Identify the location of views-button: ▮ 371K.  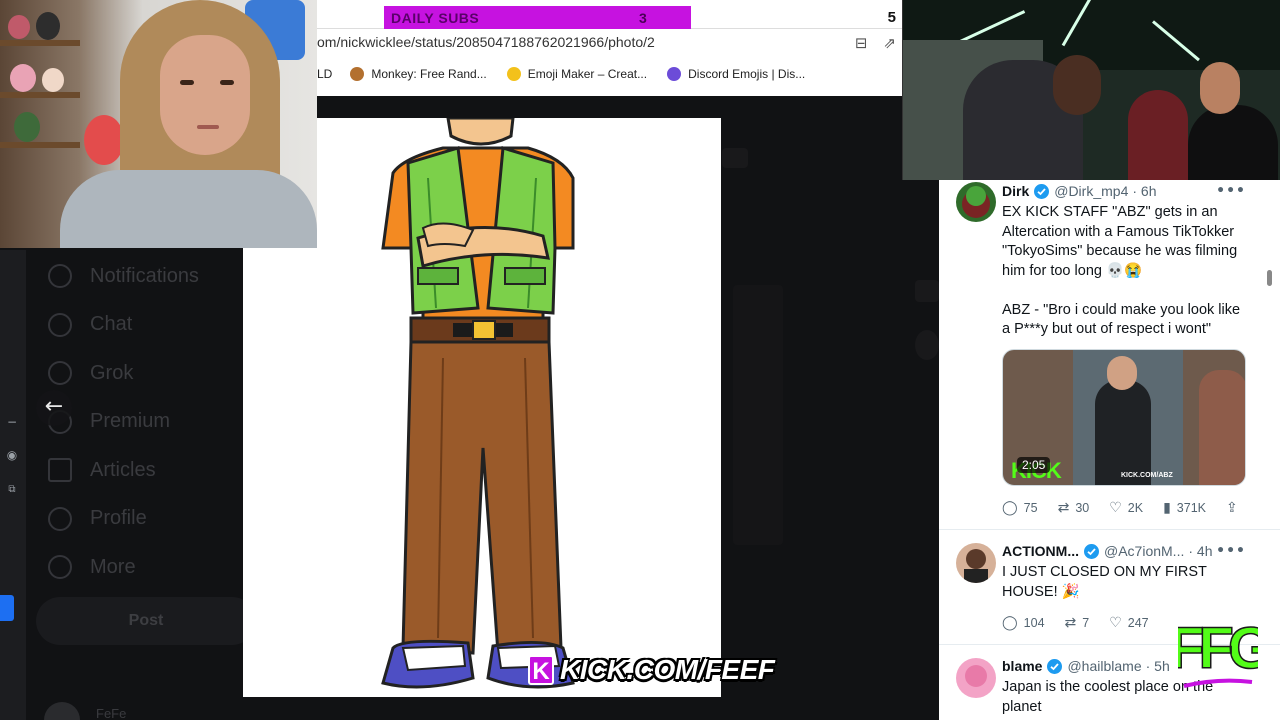
(1184, 508).